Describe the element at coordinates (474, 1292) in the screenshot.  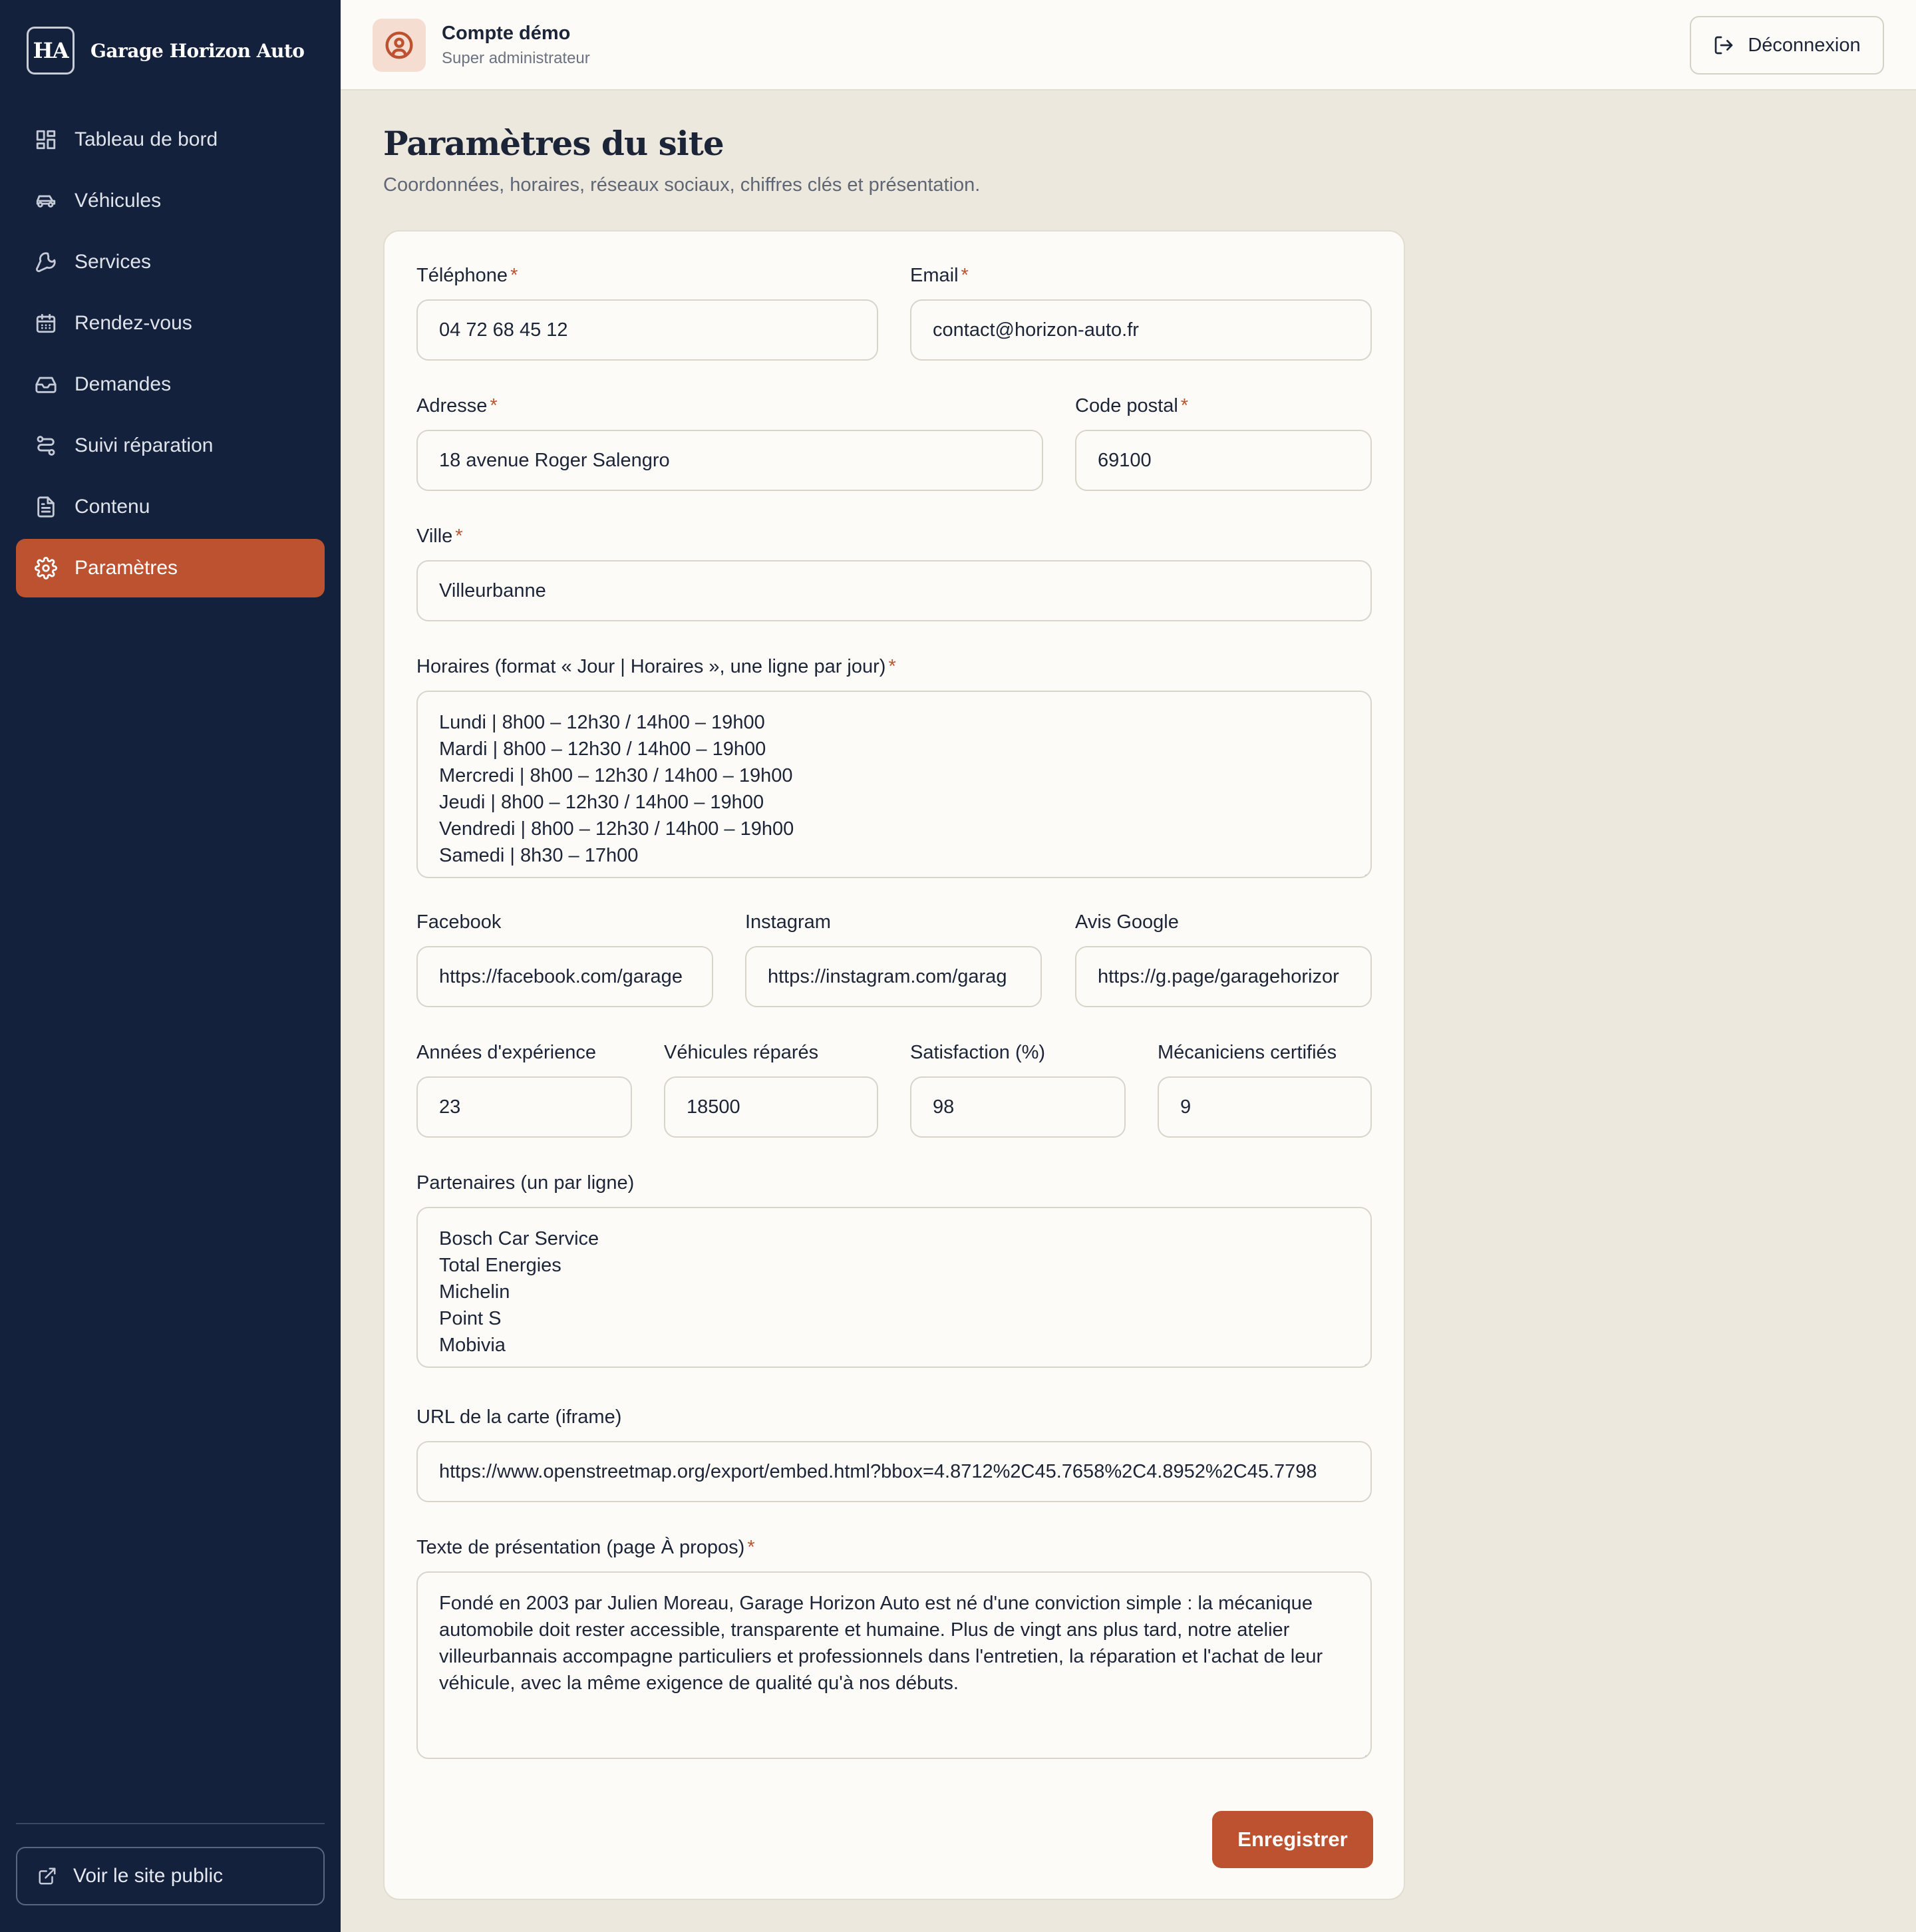
I see `partner-line: Michelin` at that location.